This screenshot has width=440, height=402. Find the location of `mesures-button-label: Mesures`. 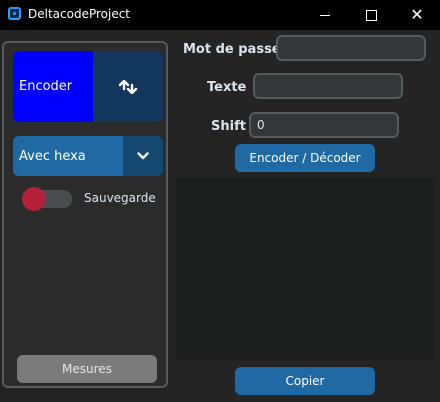

mesures-button-label: Mesures is located at coordinates (87, 369).